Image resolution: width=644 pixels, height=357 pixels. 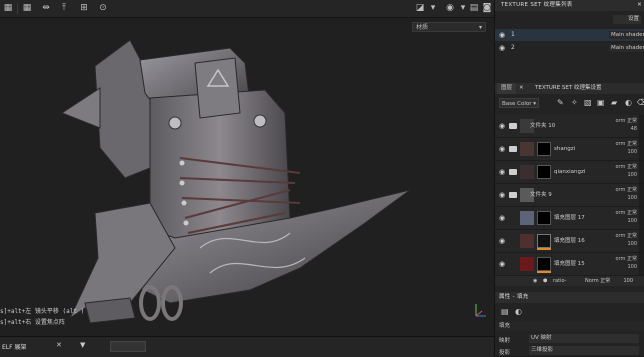 What do you see at coordinates (569, 48) in the screenshot?
I see `texture-set-row: ◉ 2 Main shader` at bounding box center [569, 48].